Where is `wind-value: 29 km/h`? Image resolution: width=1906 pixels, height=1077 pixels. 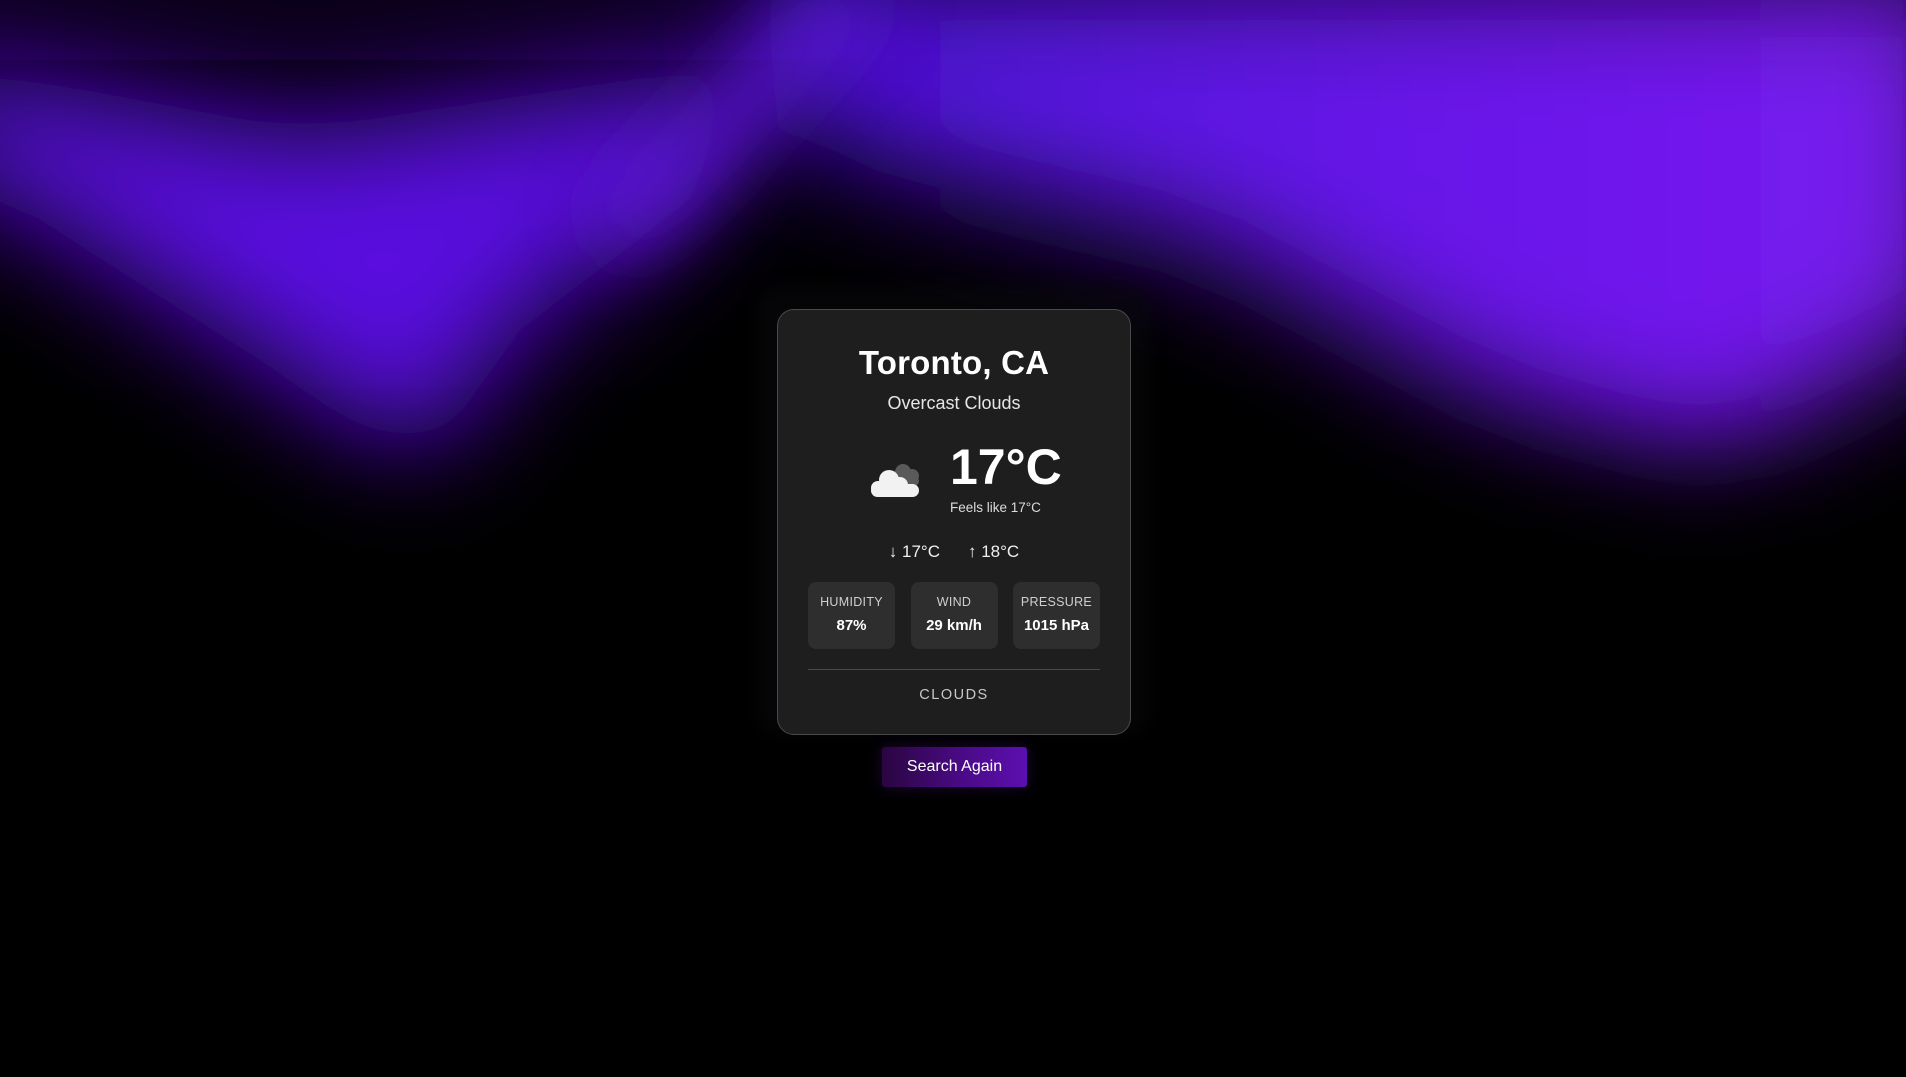
wind-value: 29 km/h is located at coordinates (954, 625).